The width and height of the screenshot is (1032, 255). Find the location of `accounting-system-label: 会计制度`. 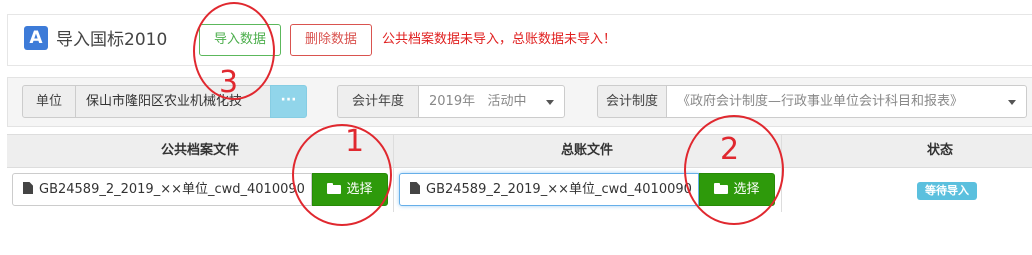

accounting-system-label: 会计制度 is located at coordinates (632, 101).